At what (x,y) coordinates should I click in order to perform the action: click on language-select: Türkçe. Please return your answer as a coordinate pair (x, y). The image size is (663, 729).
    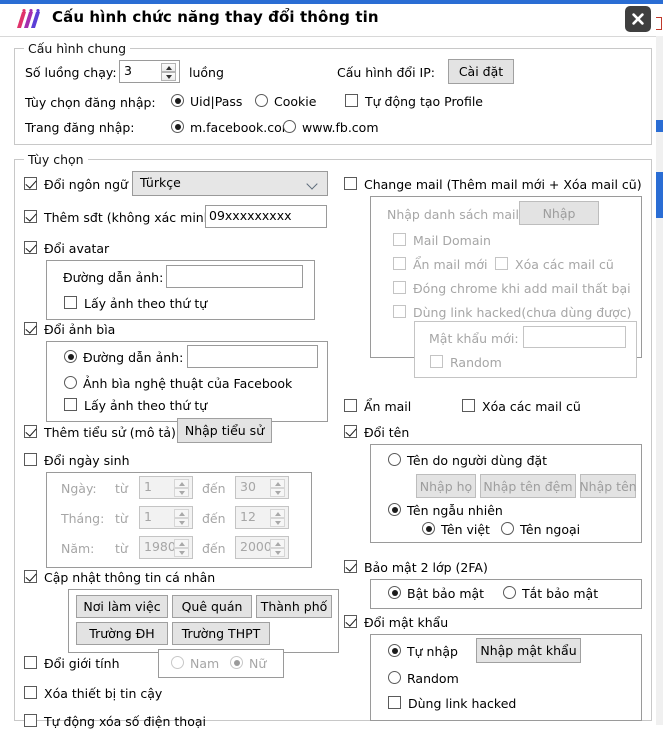
    Looking at the image, I should click on (230, 183).